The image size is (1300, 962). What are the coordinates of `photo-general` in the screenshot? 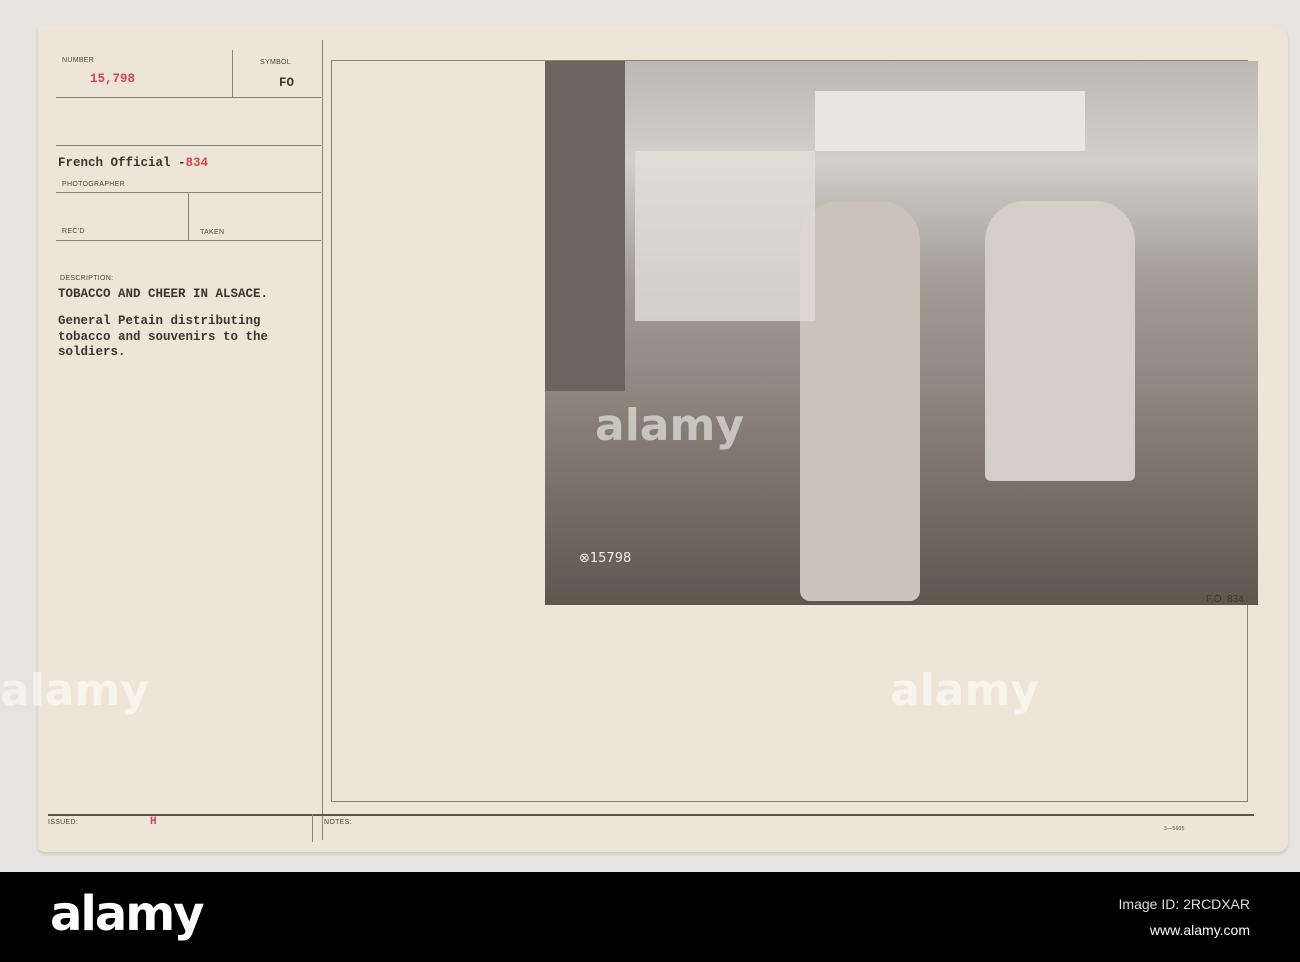 It's located at (1060, 341).